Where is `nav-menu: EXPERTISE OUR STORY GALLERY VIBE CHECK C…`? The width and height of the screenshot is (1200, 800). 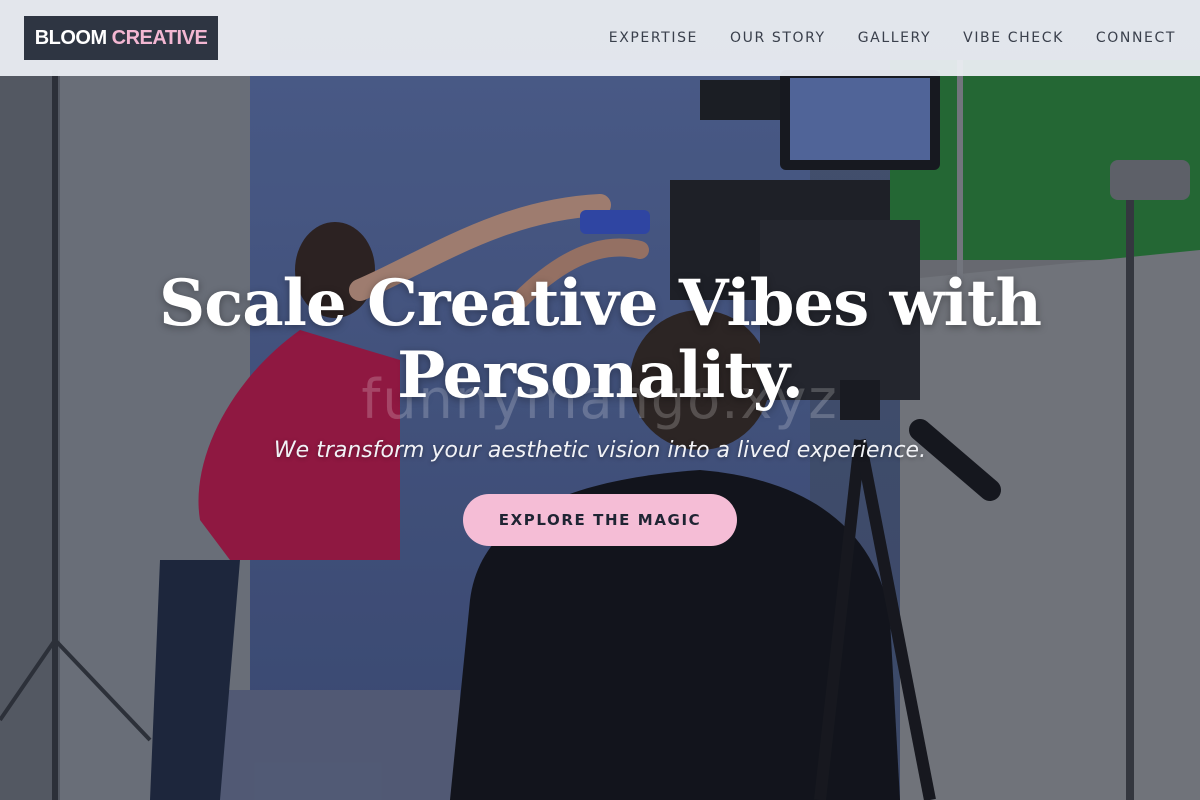
nav-menu: EXPERTISE OUR STORY GALLERY VIBE CHECK C… is located at coordinates (876, 38).